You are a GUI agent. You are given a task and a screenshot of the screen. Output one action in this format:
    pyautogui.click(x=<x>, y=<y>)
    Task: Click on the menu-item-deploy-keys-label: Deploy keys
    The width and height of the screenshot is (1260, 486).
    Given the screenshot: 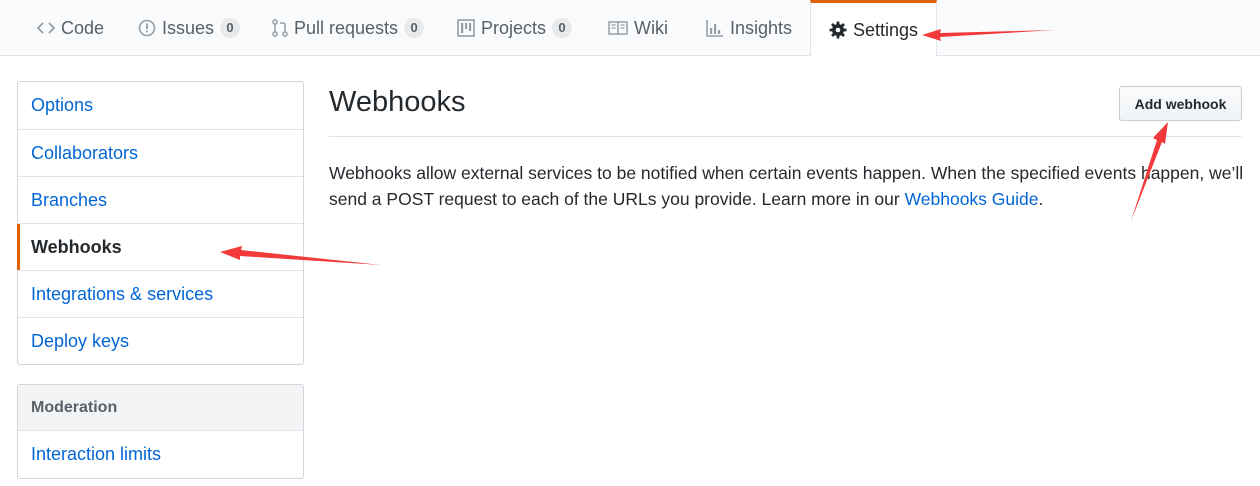 What is the action you would take?
    pyautogui.click(x=80, y=340)
    